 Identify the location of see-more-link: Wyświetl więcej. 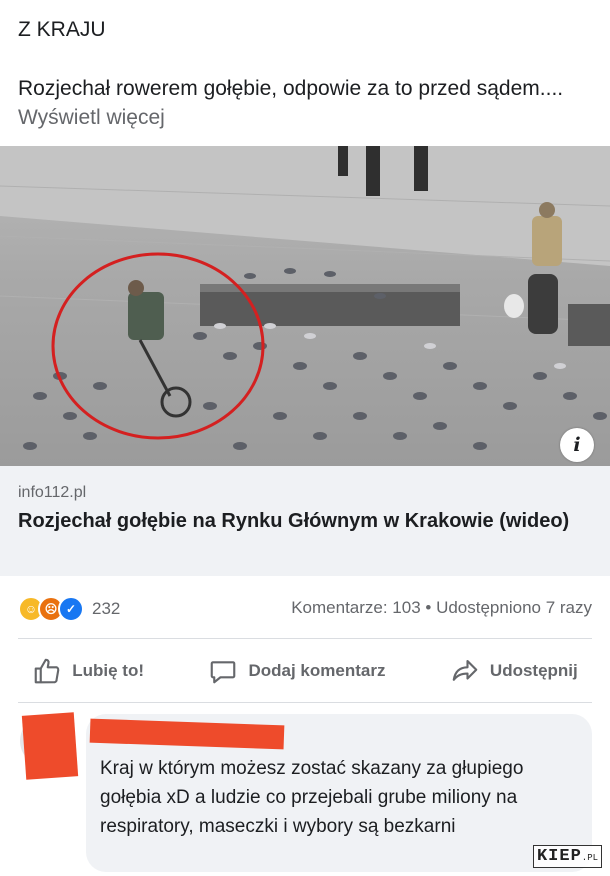
(91, 117).